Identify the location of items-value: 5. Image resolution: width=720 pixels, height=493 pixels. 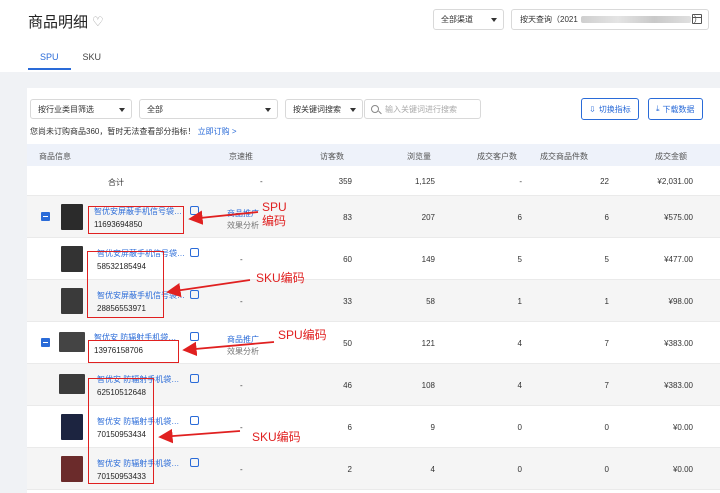
(606, 259).